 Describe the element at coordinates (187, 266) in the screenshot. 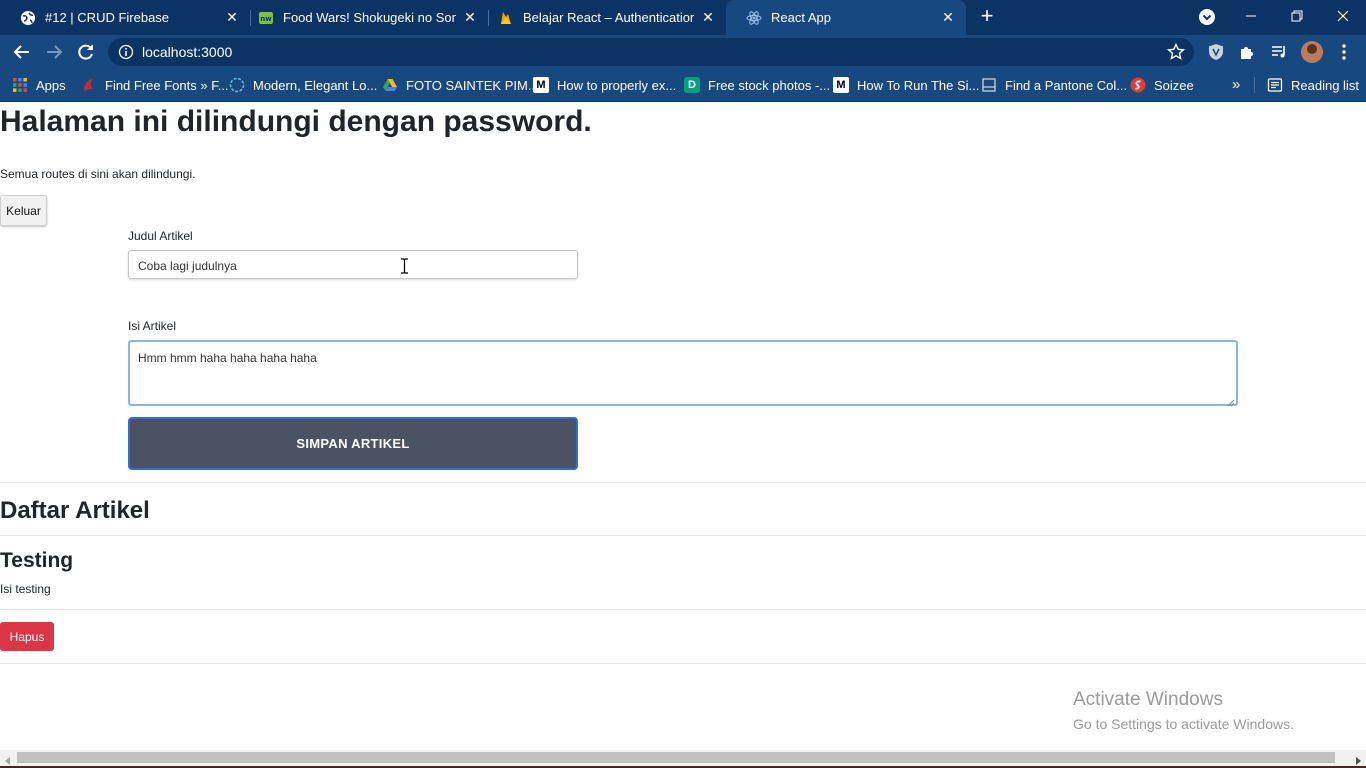

I see `title-input-value: Coba lagi judulnya` at that location.